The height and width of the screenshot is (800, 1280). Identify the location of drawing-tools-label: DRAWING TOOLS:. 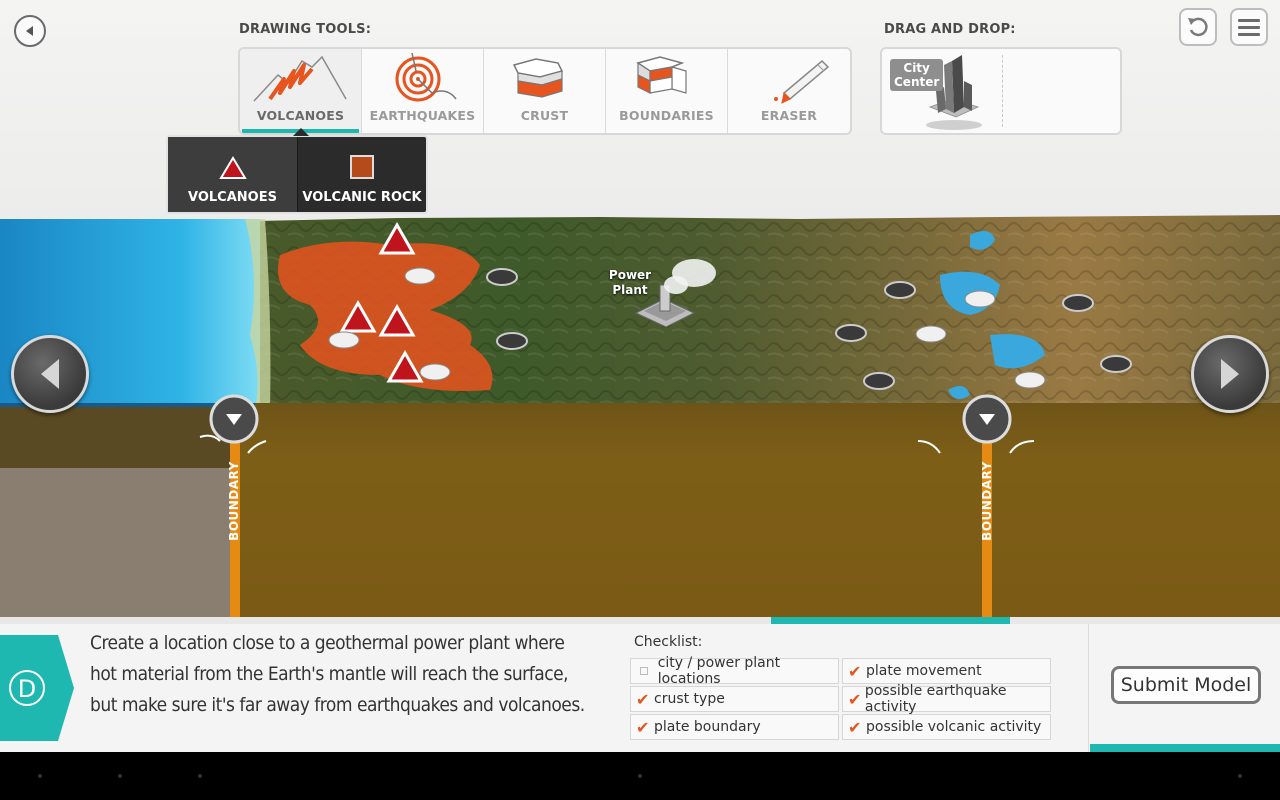
(305, 29).